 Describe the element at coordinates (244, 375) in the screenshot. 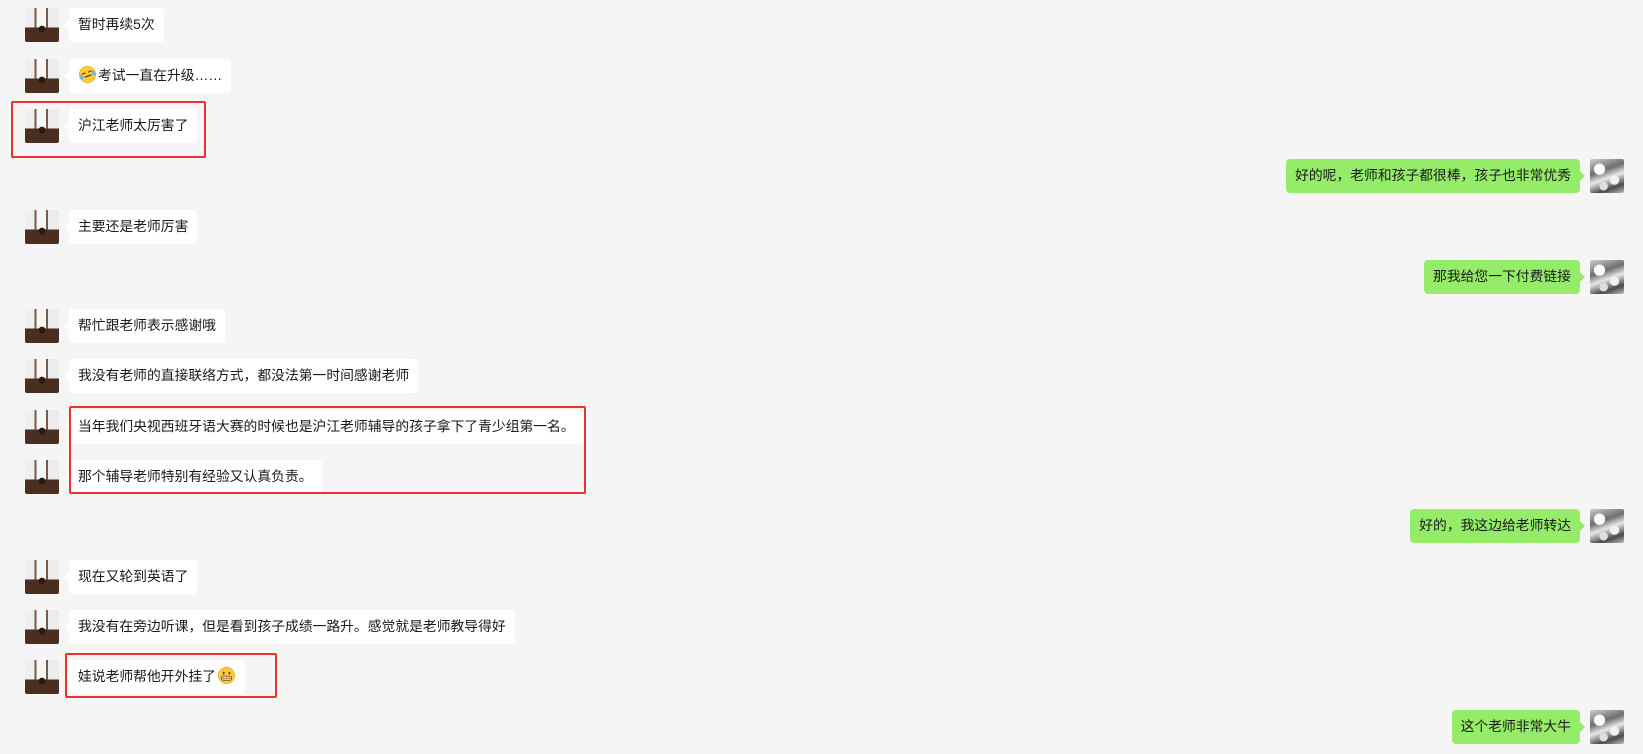

I see `message-text: 我没有老师的直接联络方式，都没法第一时间感谢老师` at that location.